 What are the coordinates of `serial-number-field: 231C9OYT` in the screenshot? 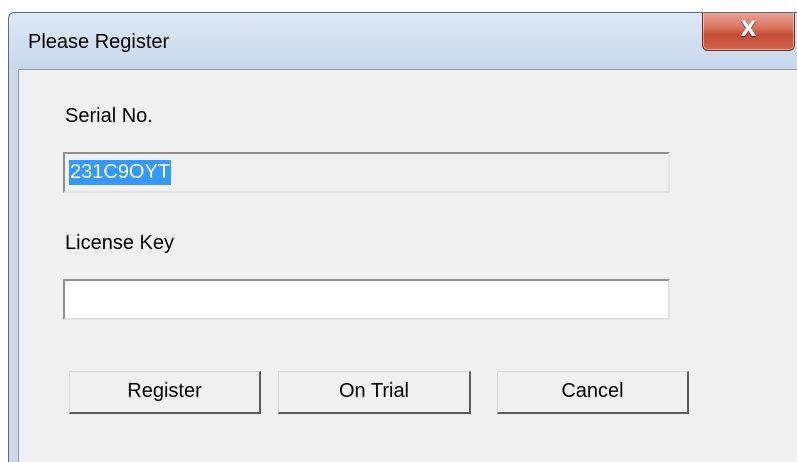 It's located at (366, 172).